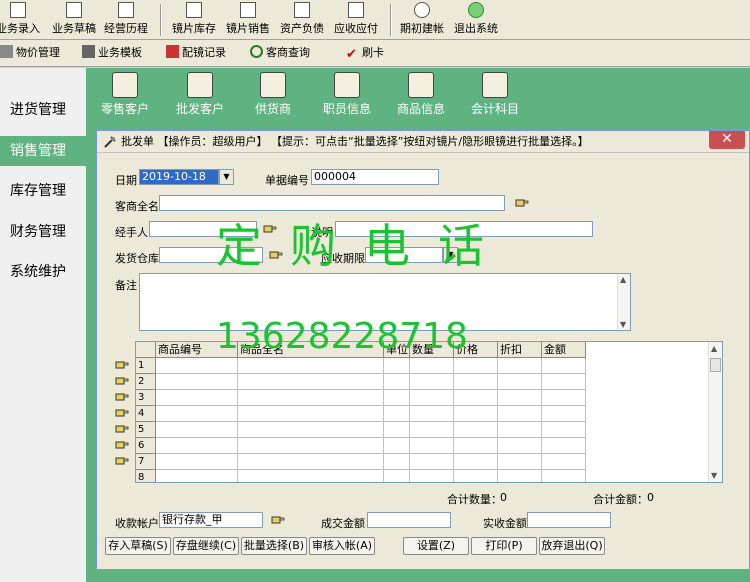 The image size is (750, 582). Describe the element at coordinates (200, 94) in the screenshot. I see `module-wholesale-customer: 批发客户` at that location.